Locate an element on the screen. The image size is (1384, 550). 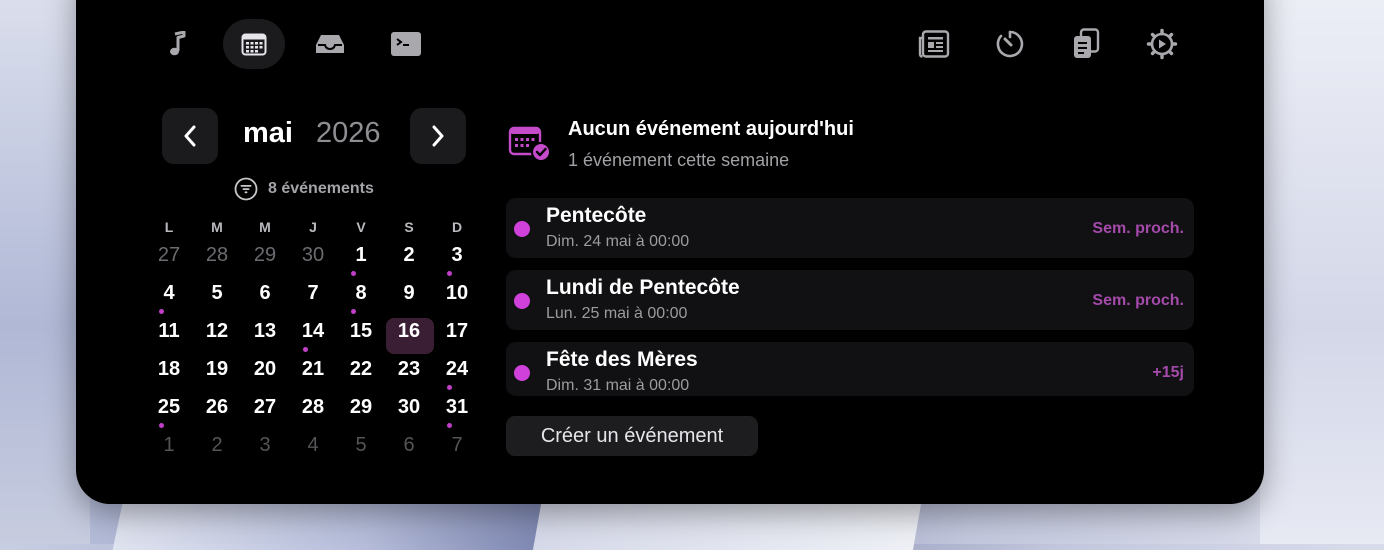
music-icon is located at coordinates (178, 43).